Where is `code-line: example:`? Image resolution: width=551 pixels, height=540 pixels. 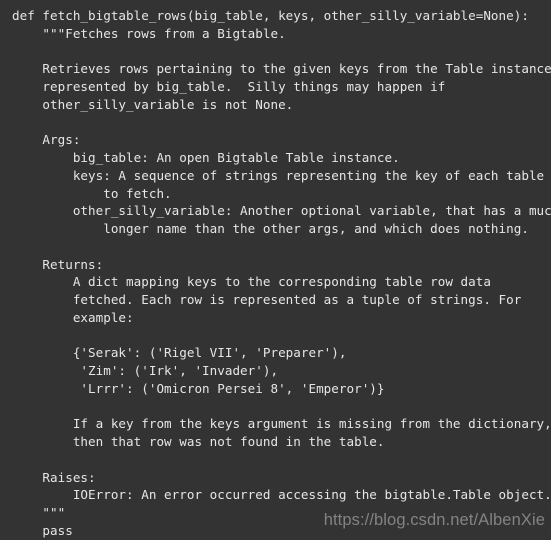
code-line: example: is located at coordinates (73, 317).